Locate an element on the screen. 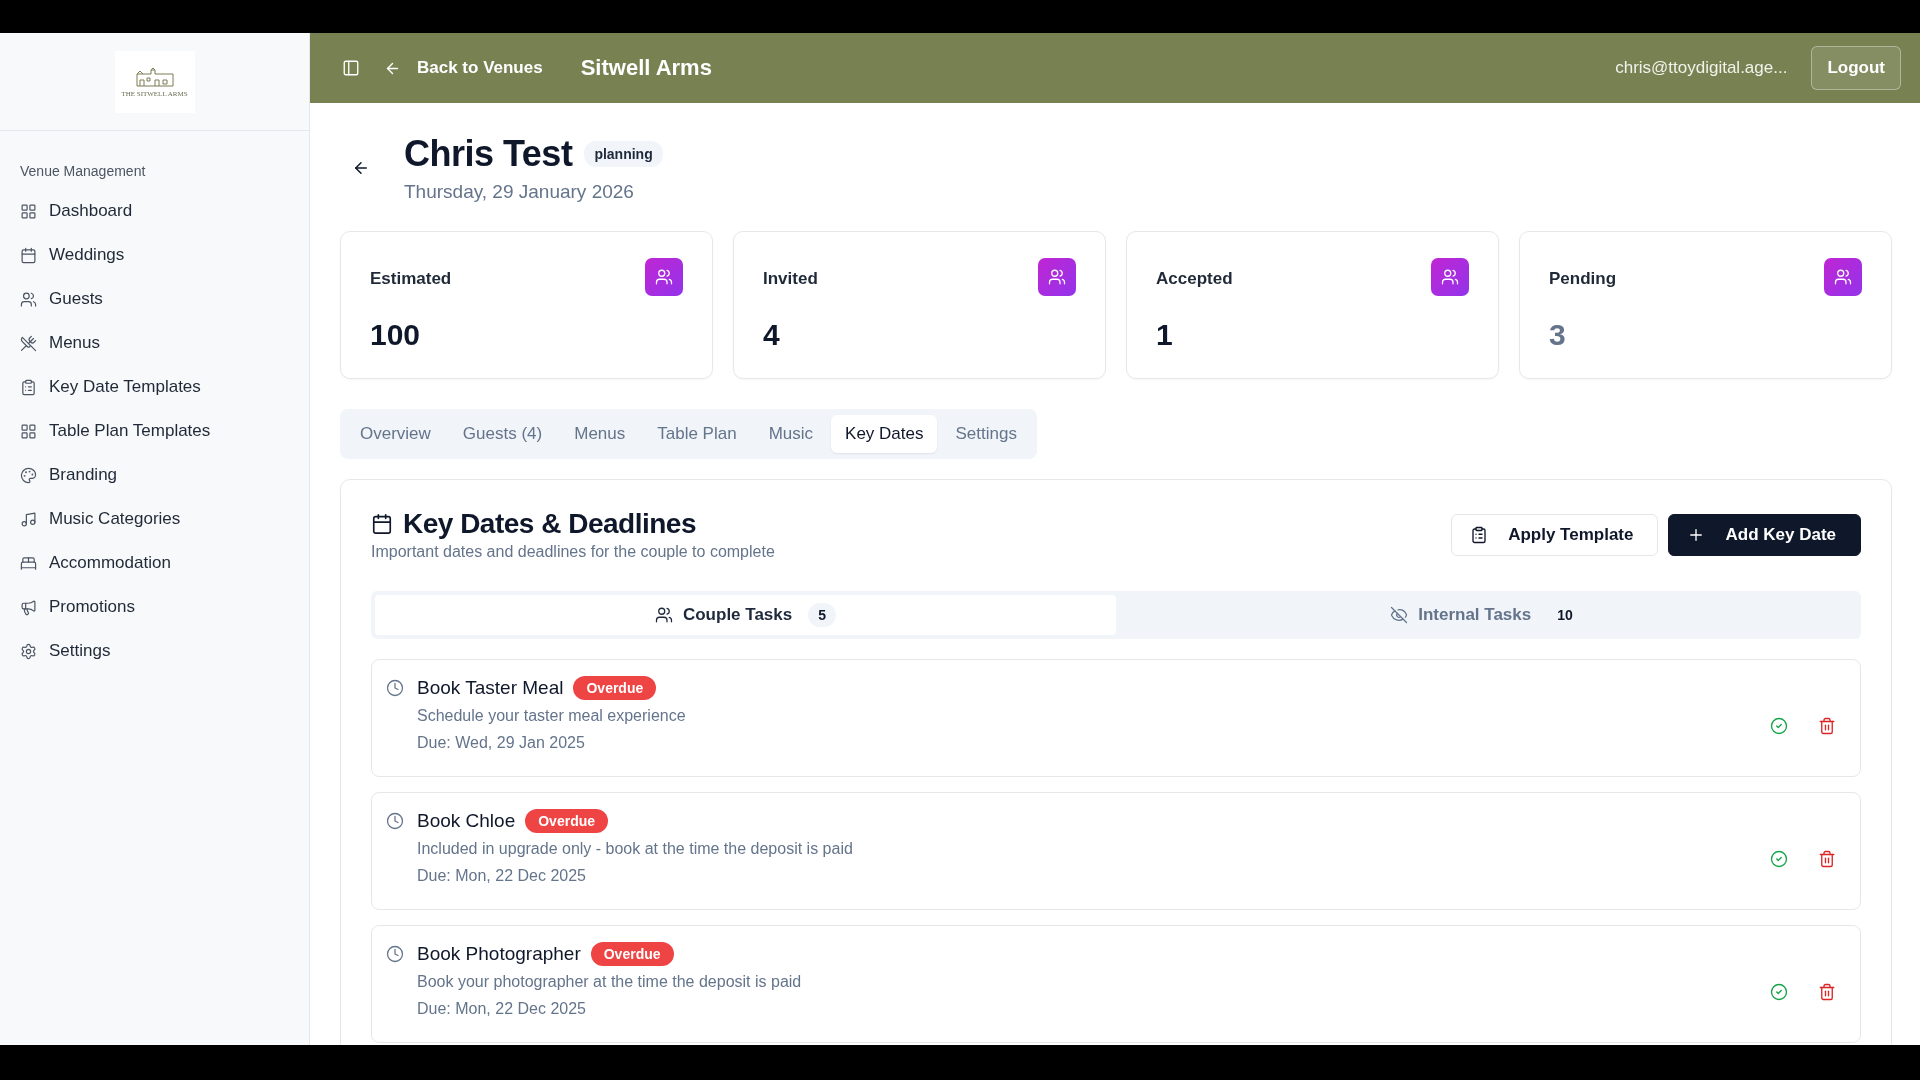  tab: Overview is located at coordinates (395, 434).